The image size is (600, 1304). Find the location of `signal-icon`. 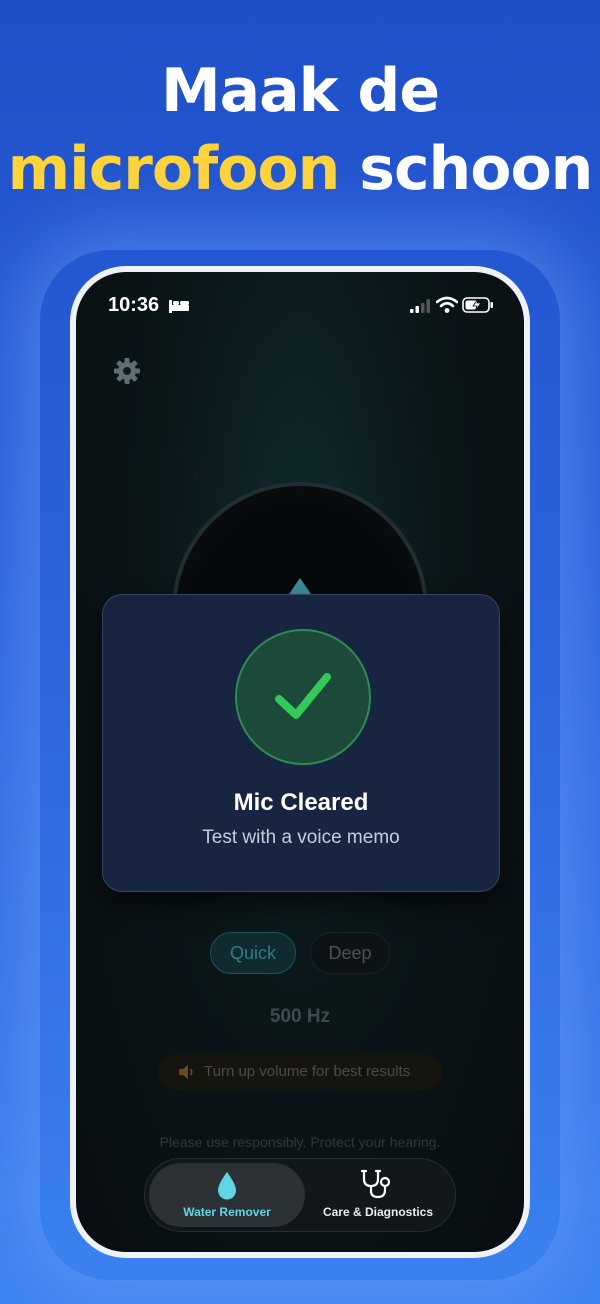

signal-icon is located at coordinates (420, 306).